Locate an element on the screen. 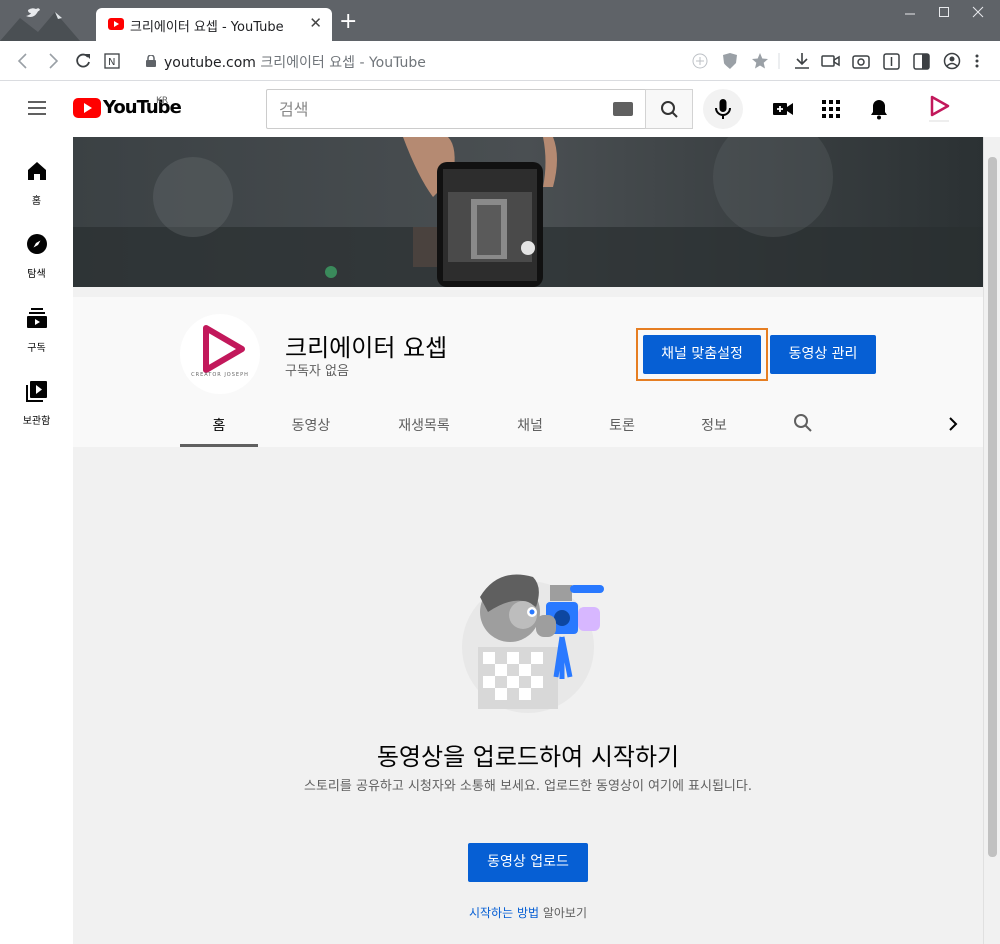 This screenshot has height=944, width=1000. reader-icon: N is located at coordinates (112, 63).